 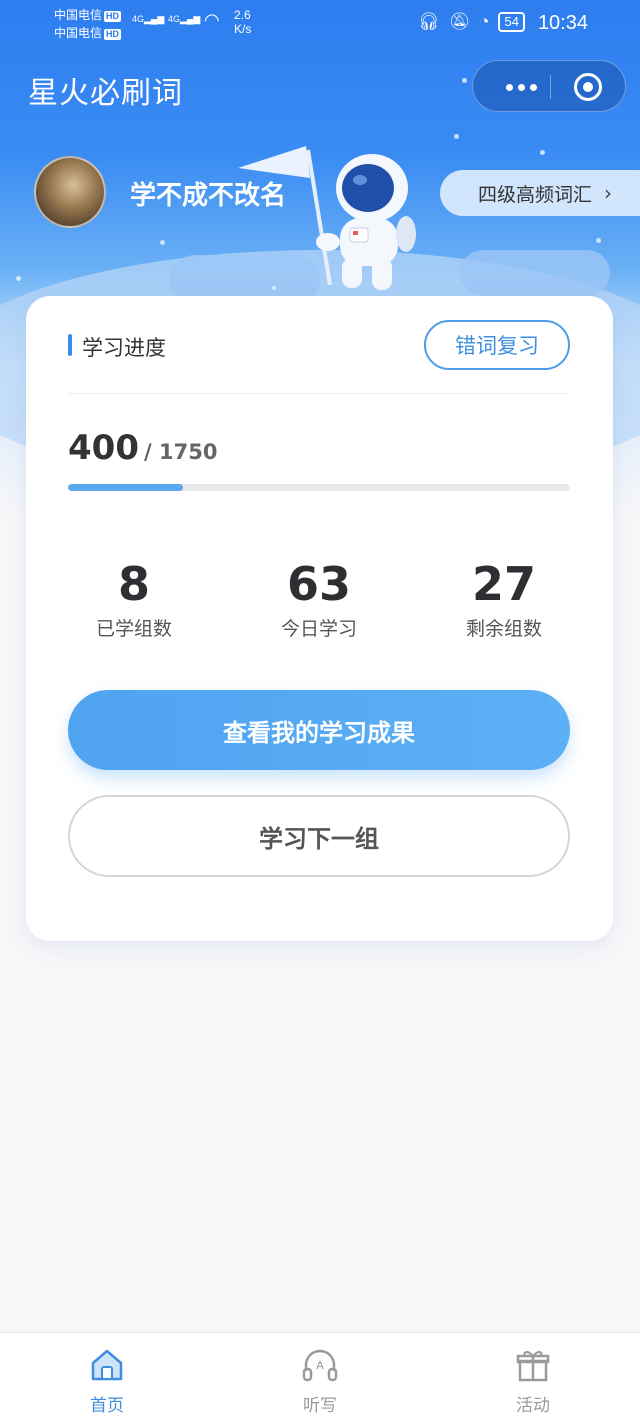 What do you see at coordinates (107, 1406) in the screenshot?
I see `tab-label: 首页` at bounding box center [107, 1406].